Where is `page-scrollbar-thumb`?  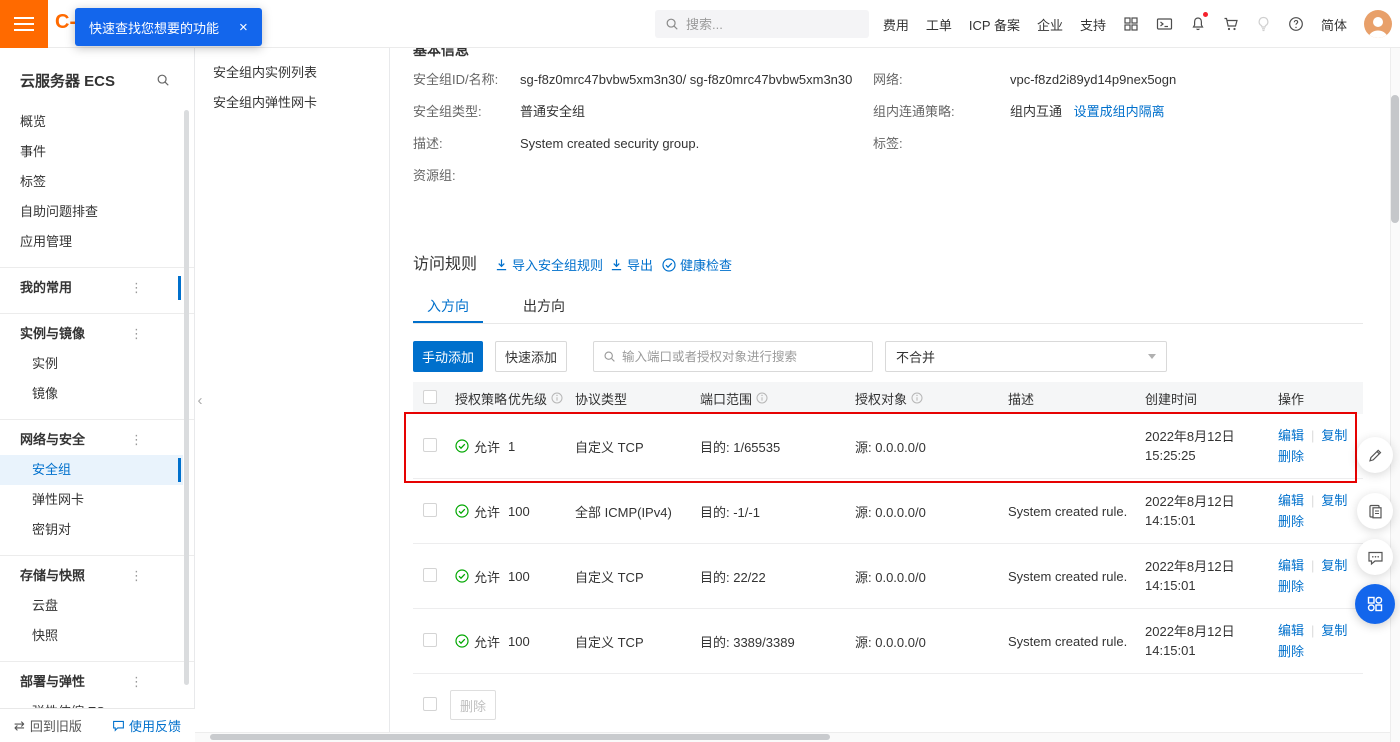
page-scrollbar-thumb is located at coordinates (1395, 159).